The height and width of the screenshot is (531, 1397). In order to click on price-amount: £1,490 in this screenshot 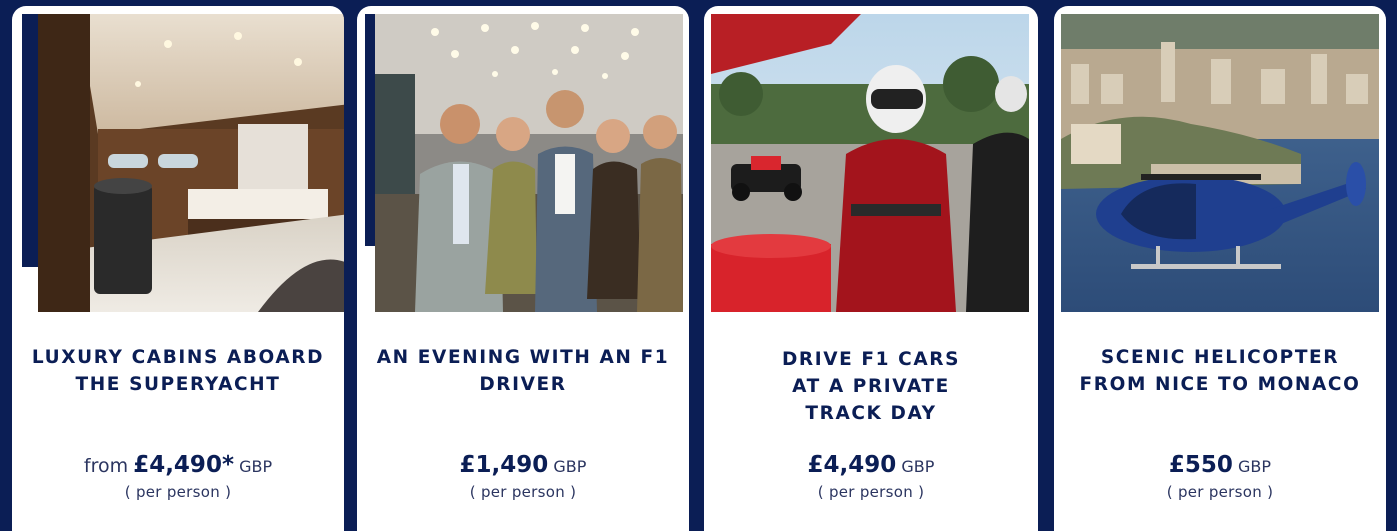, I will do `click(504, 465)`.